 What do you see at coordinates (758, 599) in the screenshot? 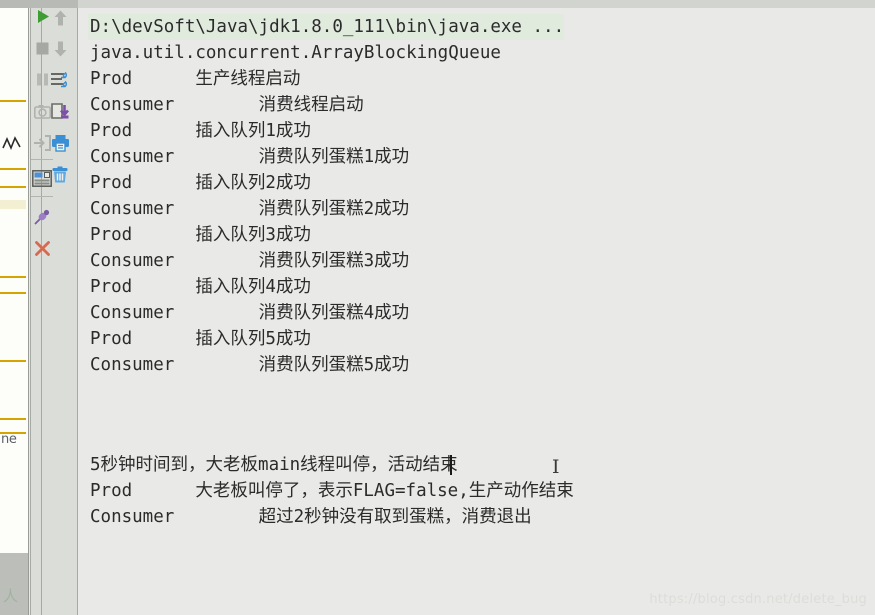
I see `watermark: https://blog.csdn.net/delete_bug` at bounding box center [758, 599].